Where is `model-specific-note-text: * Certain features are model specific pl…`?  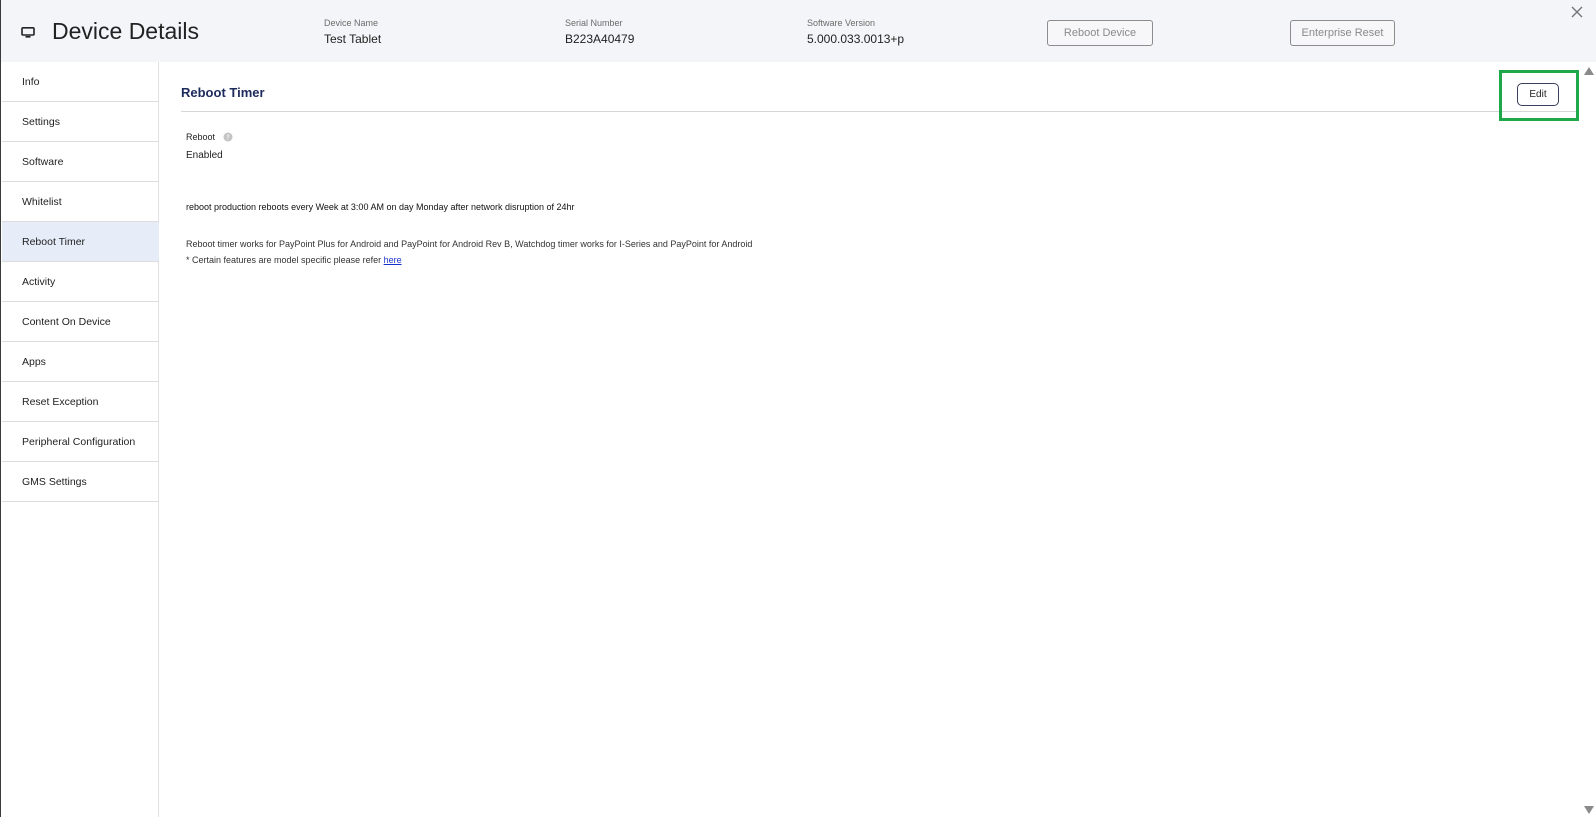 model-specific-note-text: * Certain features are model specific pl… is located at coordinates (285, 260).